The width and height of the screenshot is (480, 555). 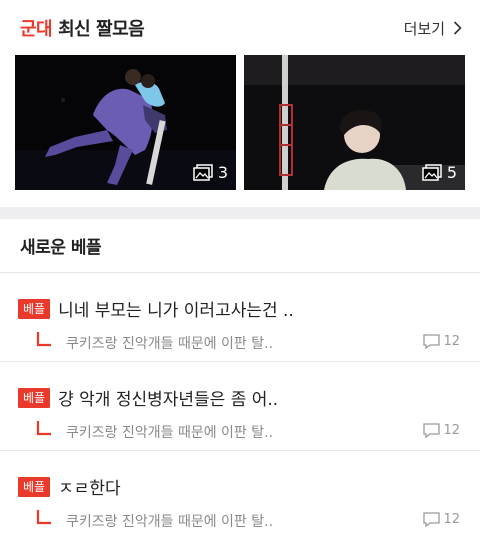 I want to click on image-count: 3, so click(x=210, y=172).